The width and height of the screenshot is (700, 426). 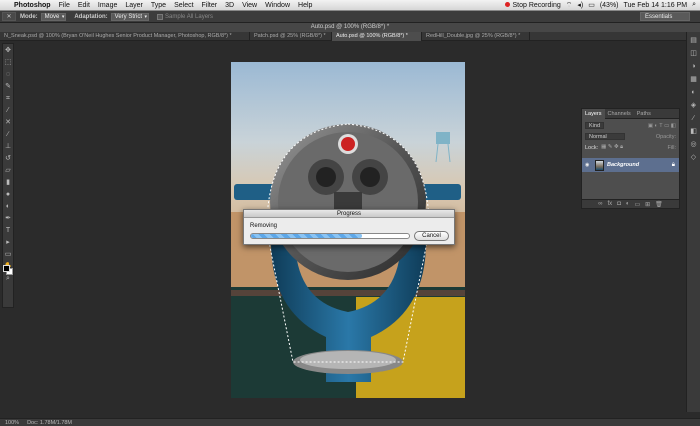 I want to click on menu-layer: Layer, so click(x=134, y=5).